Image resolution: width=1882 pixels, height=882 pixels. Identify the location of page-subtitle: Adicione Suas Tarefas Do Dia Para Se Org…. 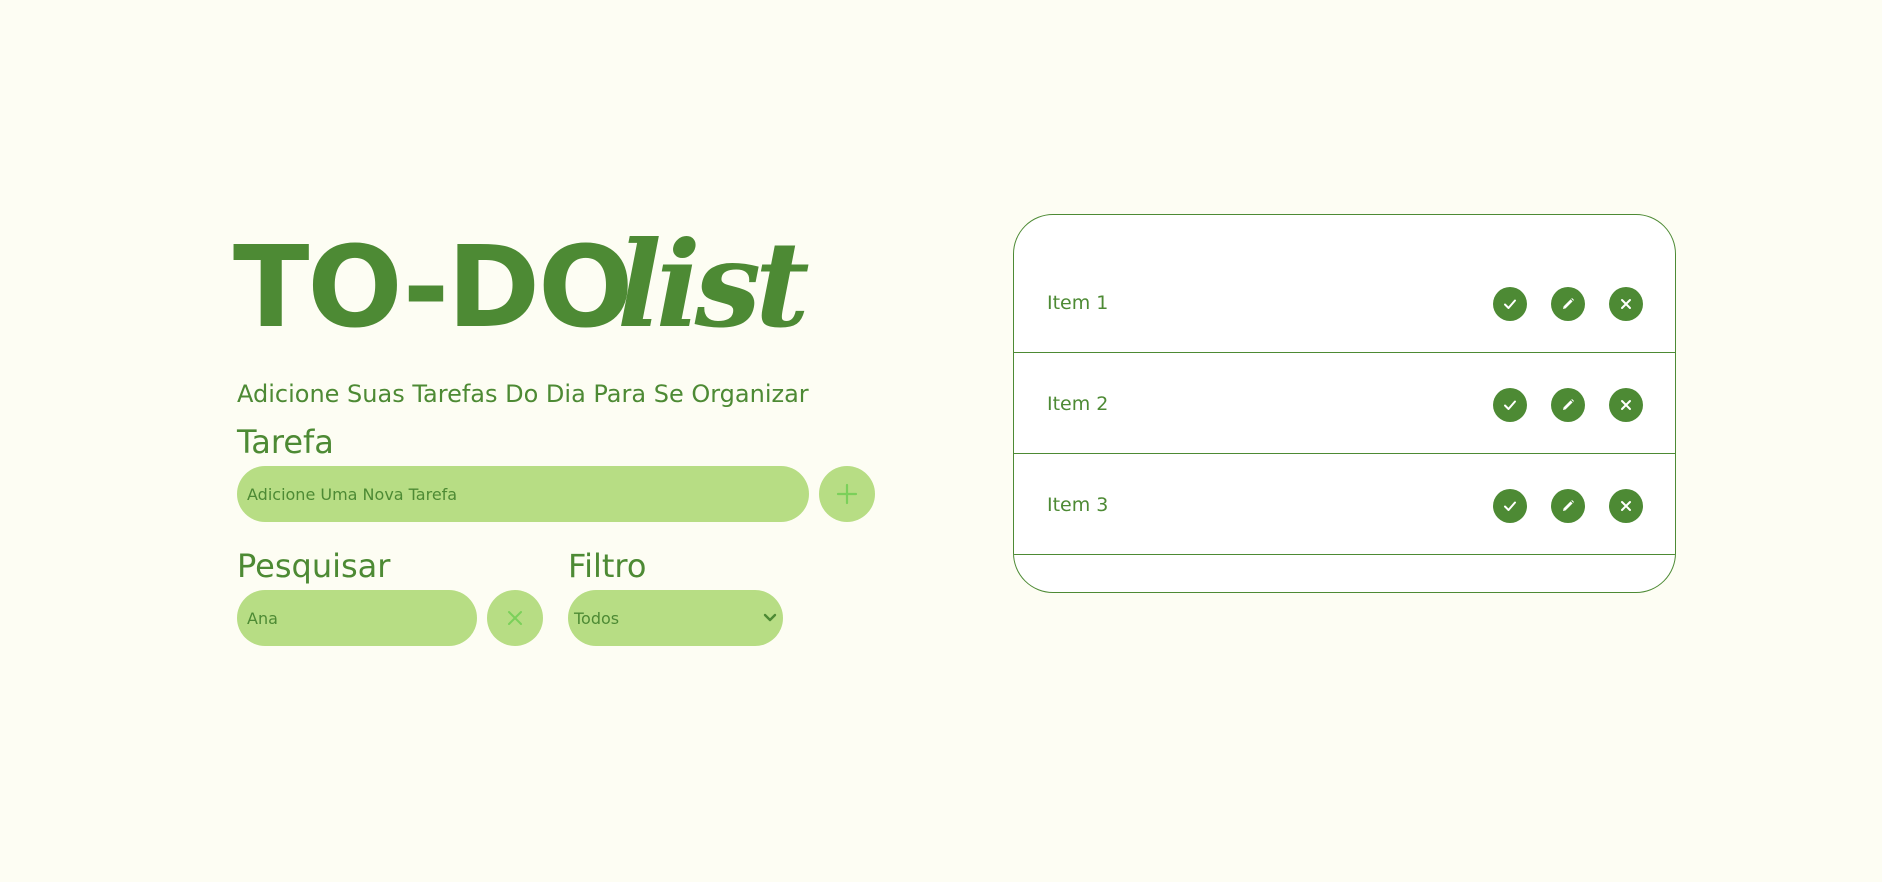
(523, 394).